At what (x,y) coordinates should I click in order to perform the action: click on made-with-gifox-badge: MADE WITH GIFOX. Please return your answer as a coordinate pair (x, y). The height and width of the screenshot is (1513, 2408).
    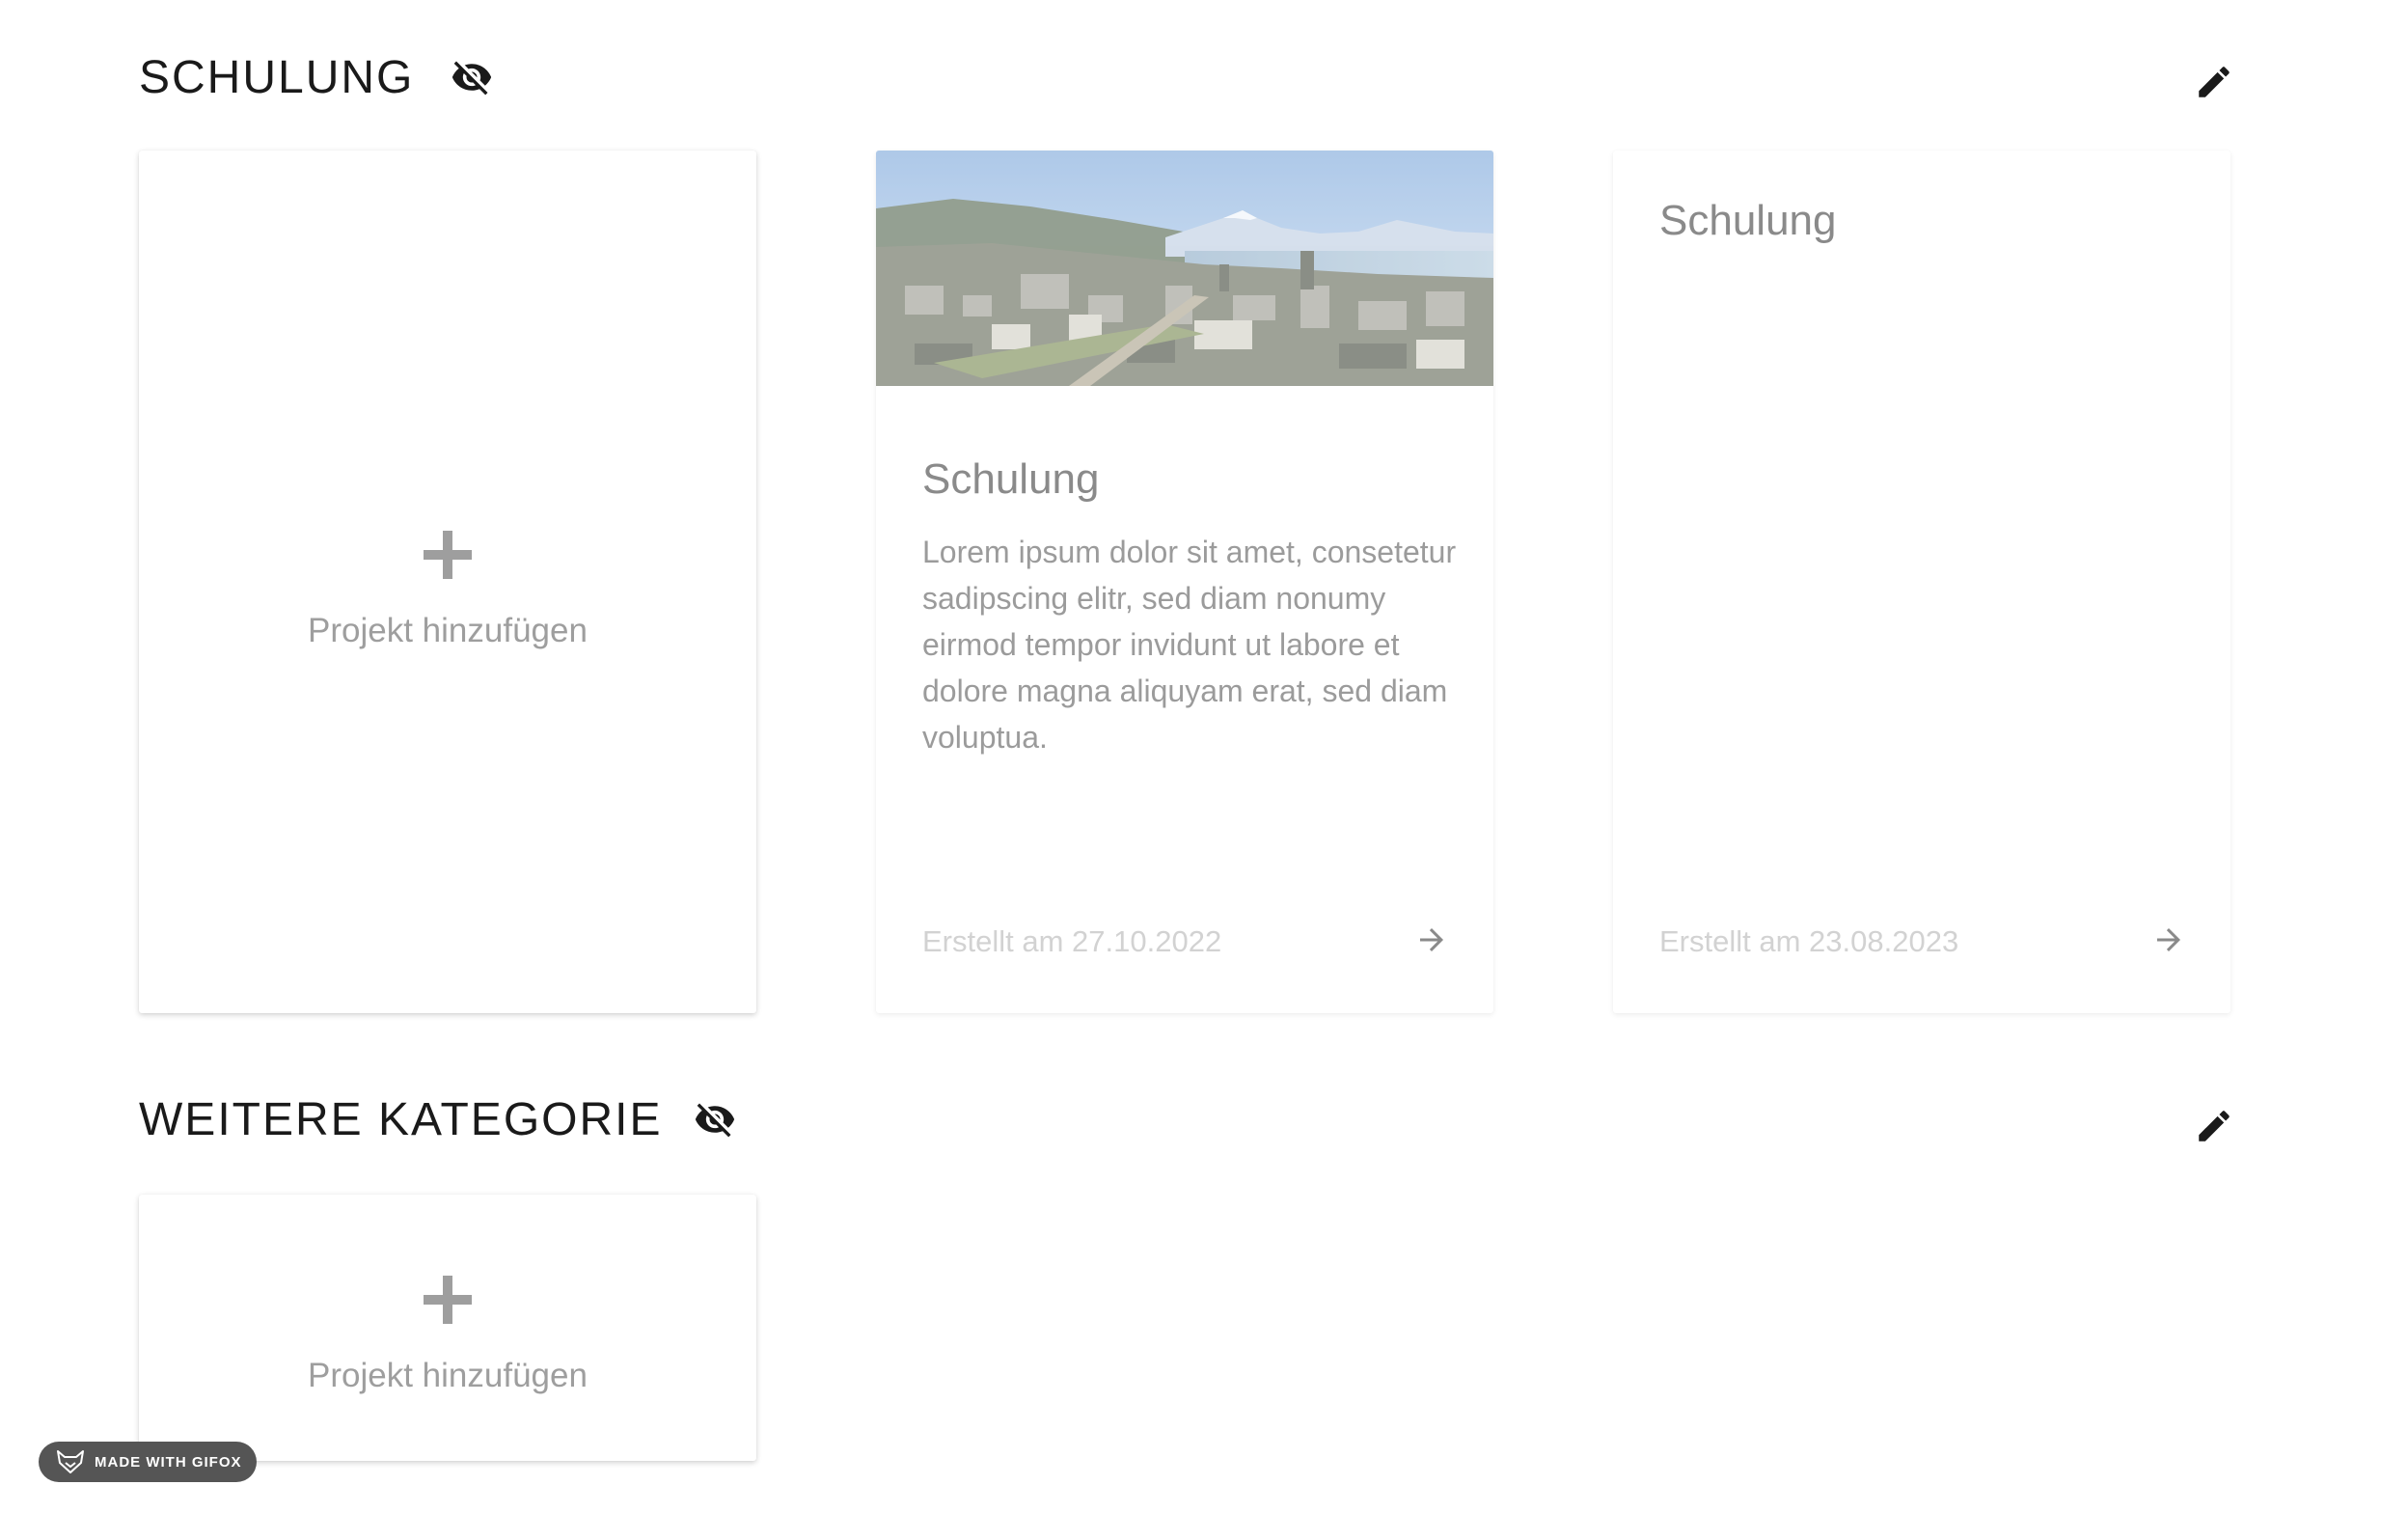
    Looking at the image, I should click on (148, 1462).